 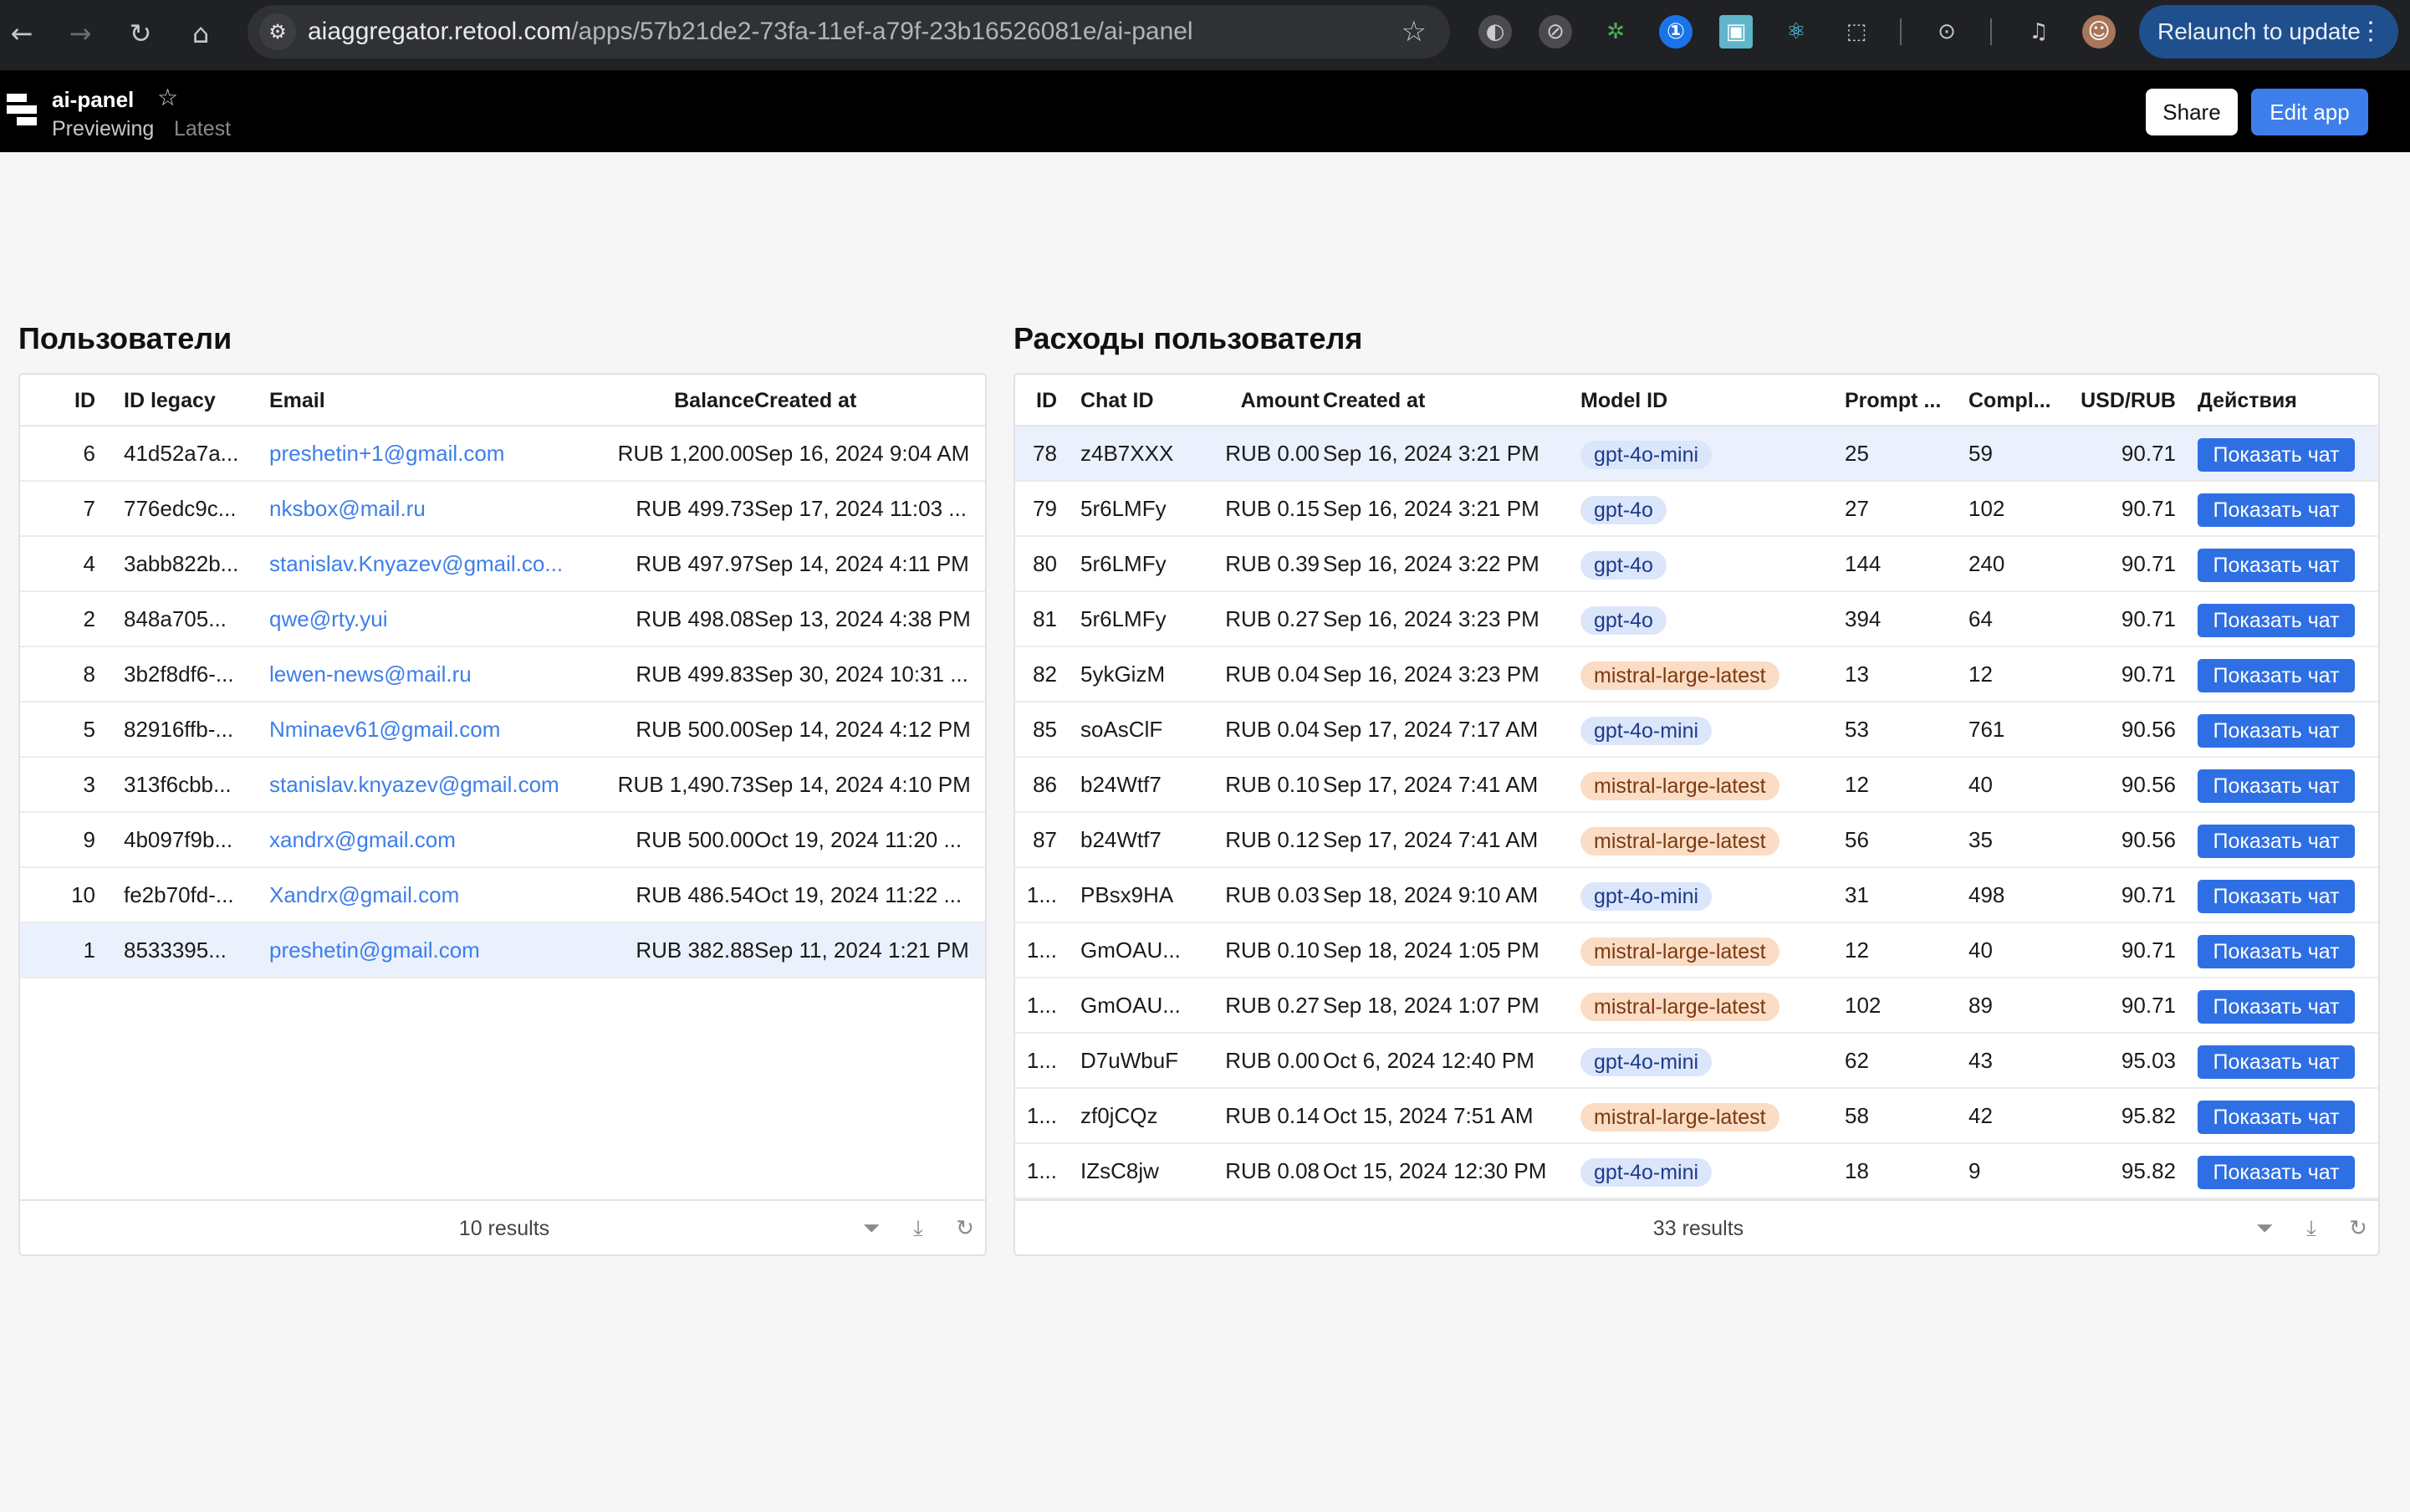 What do you see at coordinates (424, 950) in the screenshot?
I see `user-email: preshetin@gmail.com` at bounding box center [424, 950].